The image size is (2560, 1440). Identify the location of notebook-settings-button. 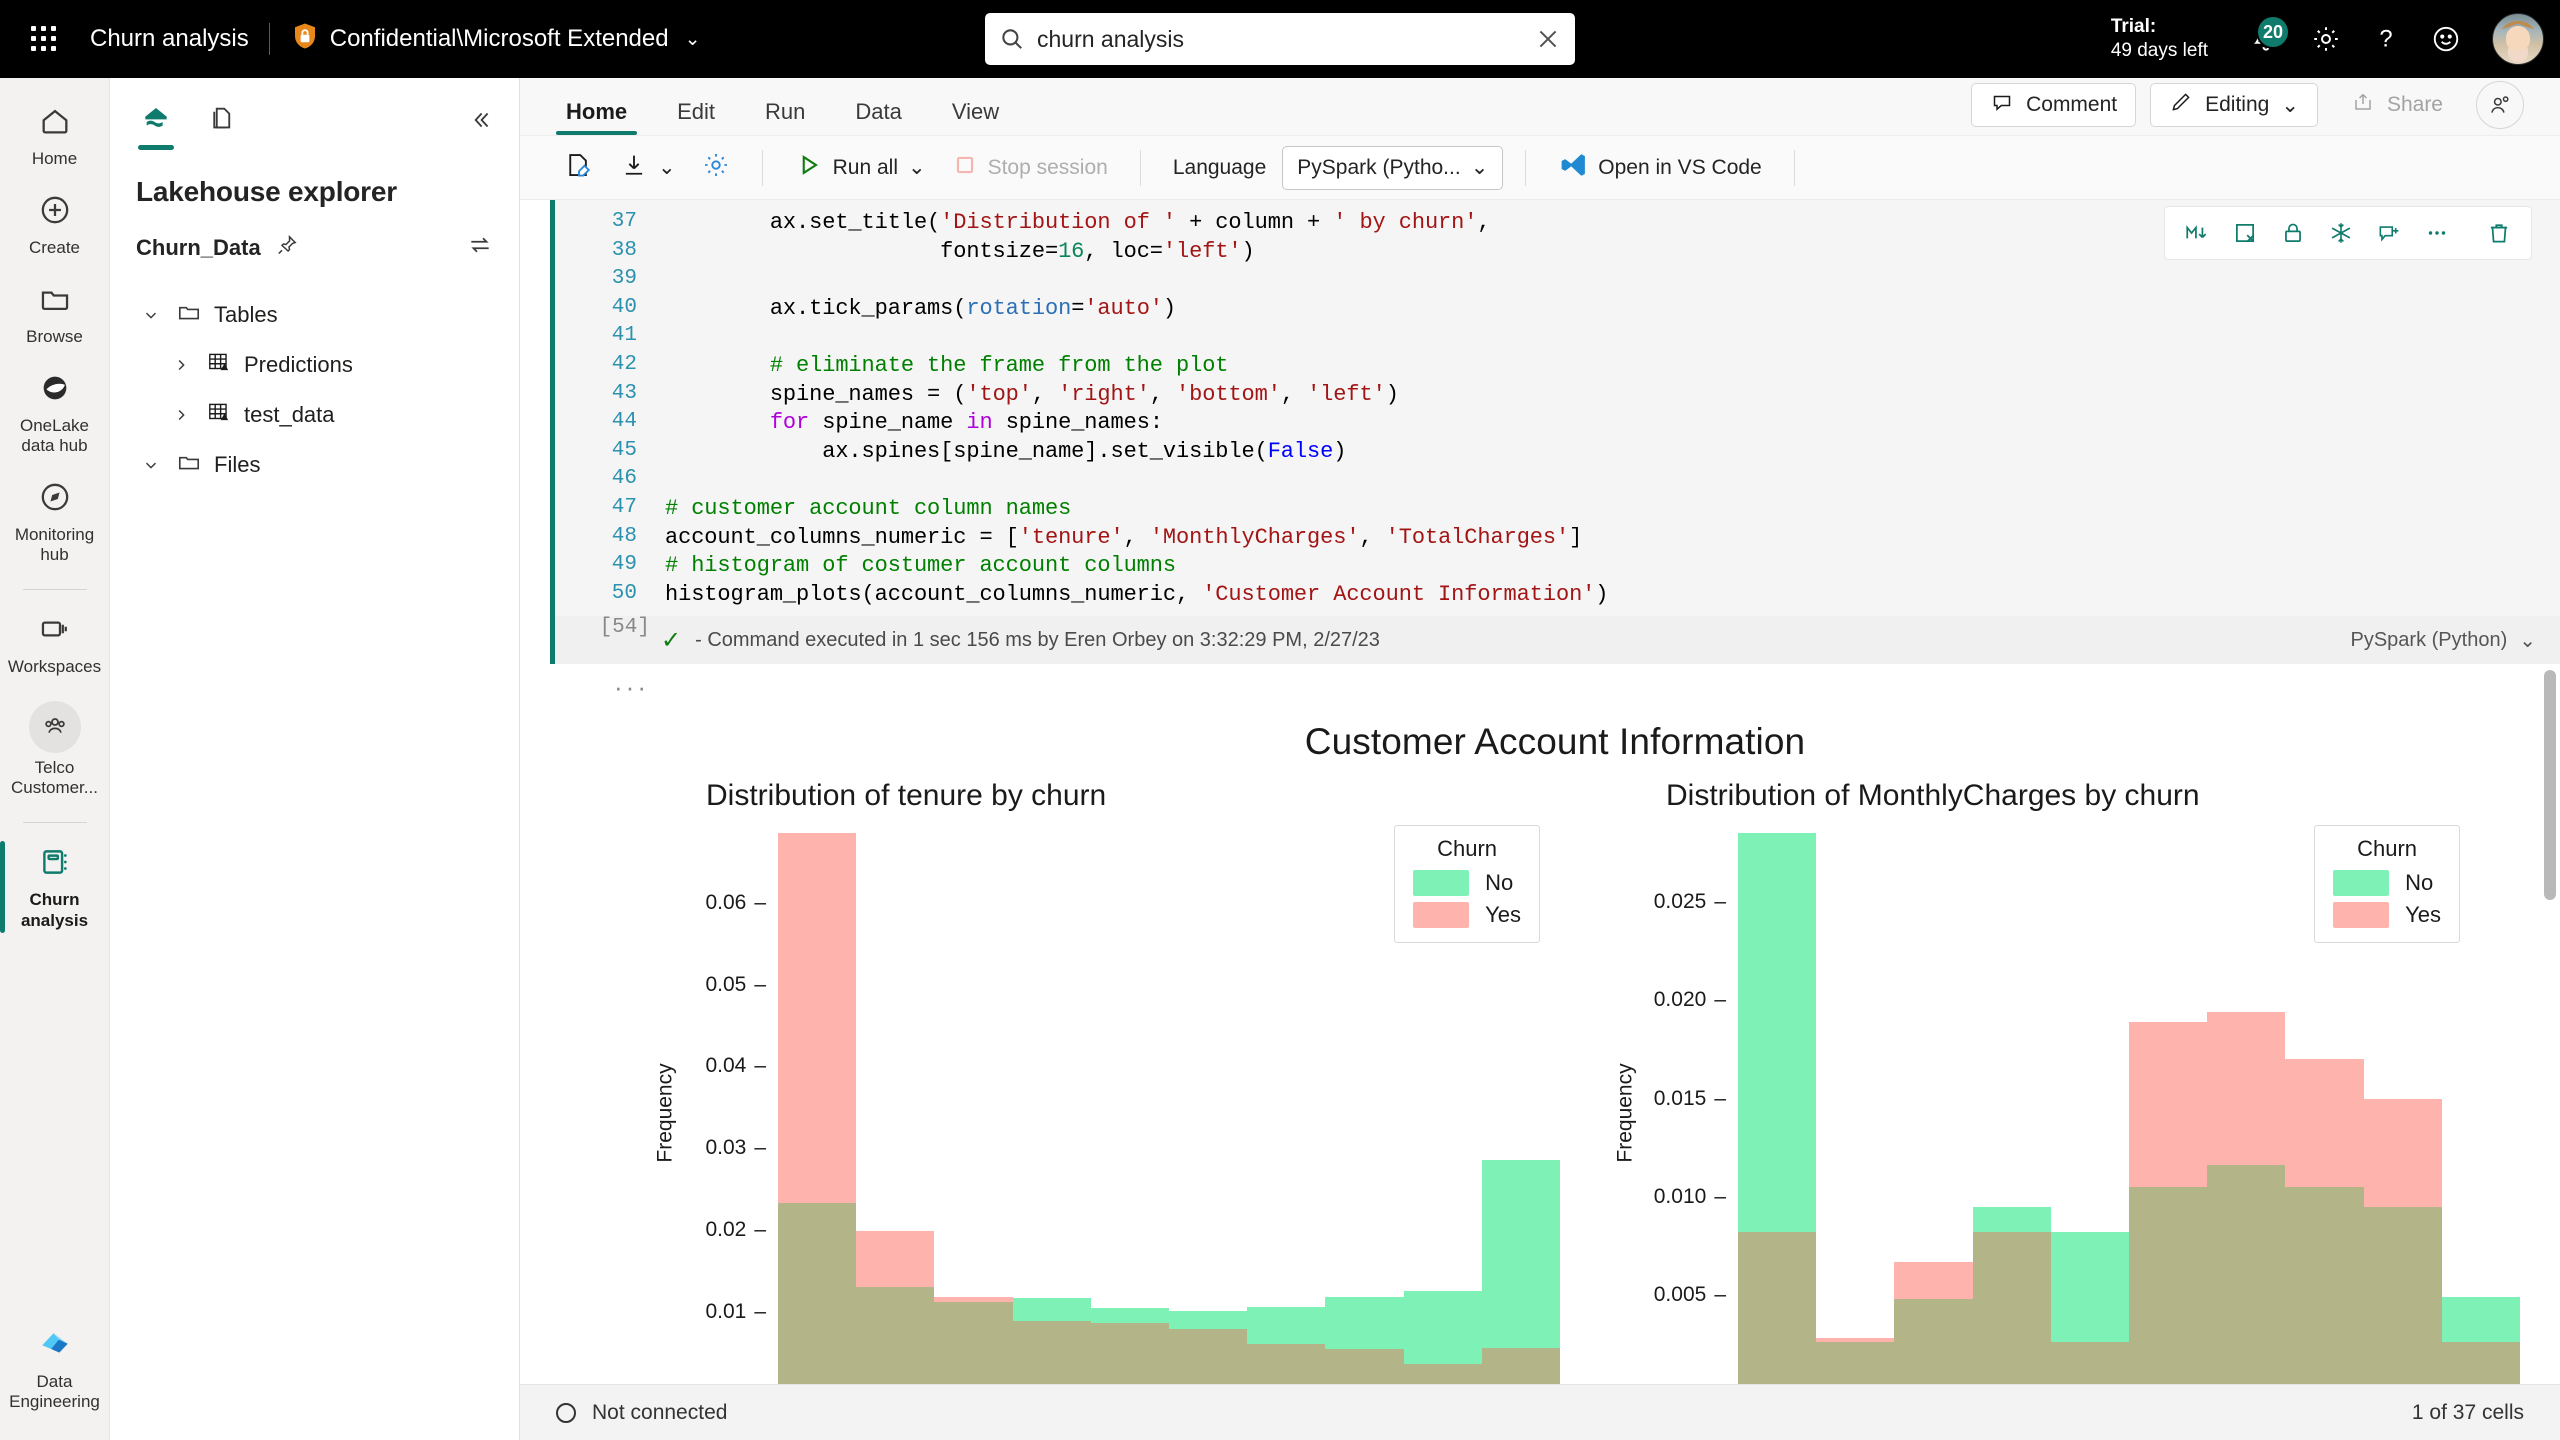
(716, 168).